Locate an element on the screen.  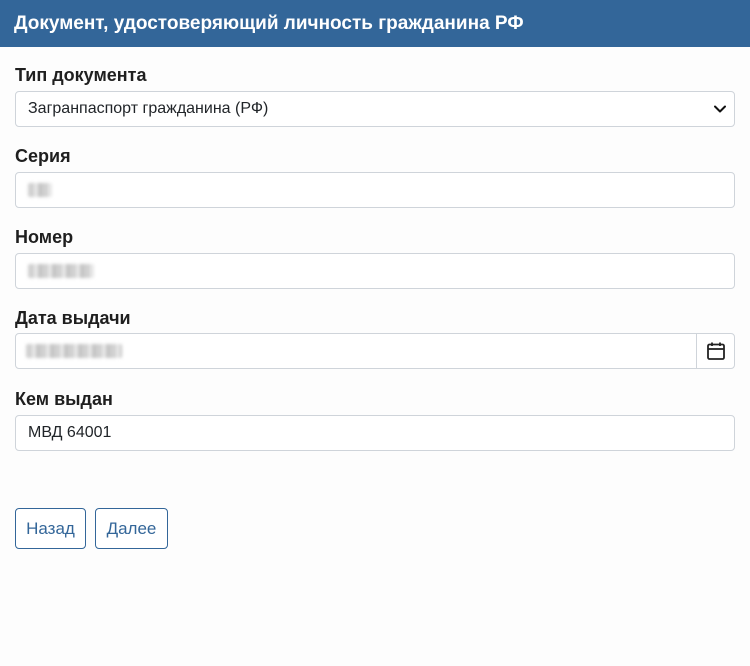
next-button: Далее is located at coordinates (131, 528).